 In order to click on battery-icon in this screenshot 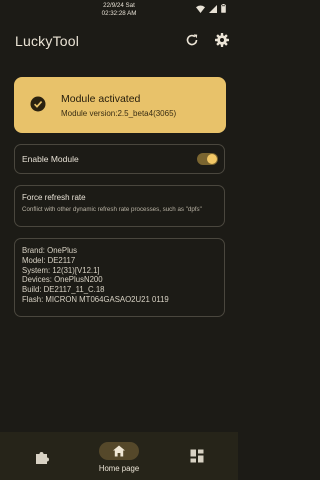, I will do `click(223, 8)`.